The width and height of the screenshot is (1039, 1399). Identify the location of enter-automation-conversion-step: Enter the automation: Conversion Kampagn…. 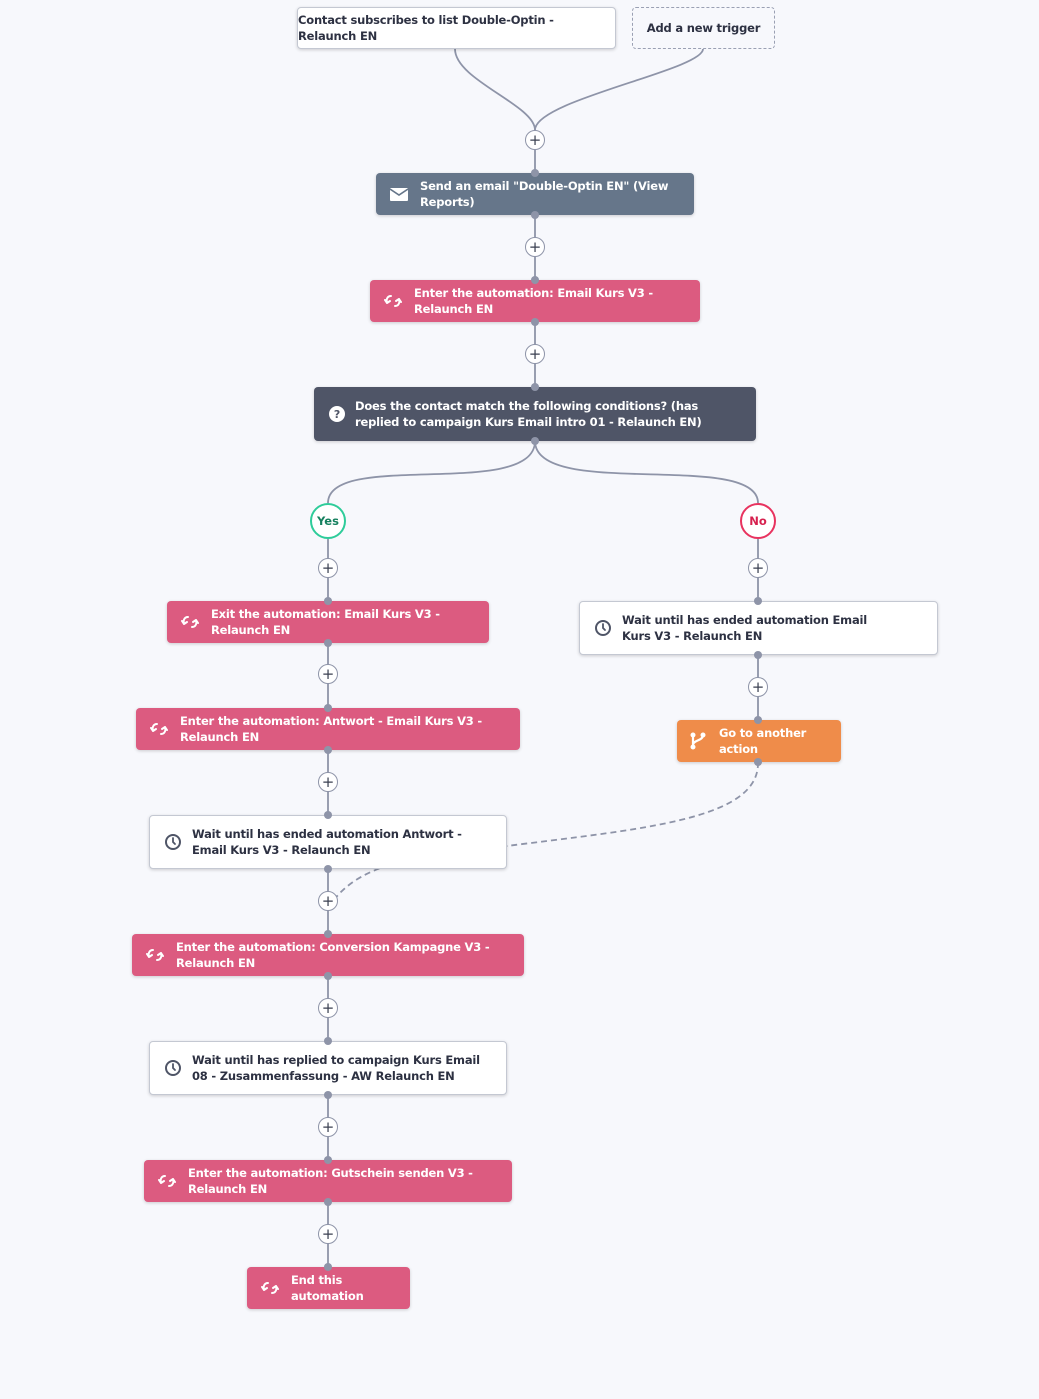
(328, 955).